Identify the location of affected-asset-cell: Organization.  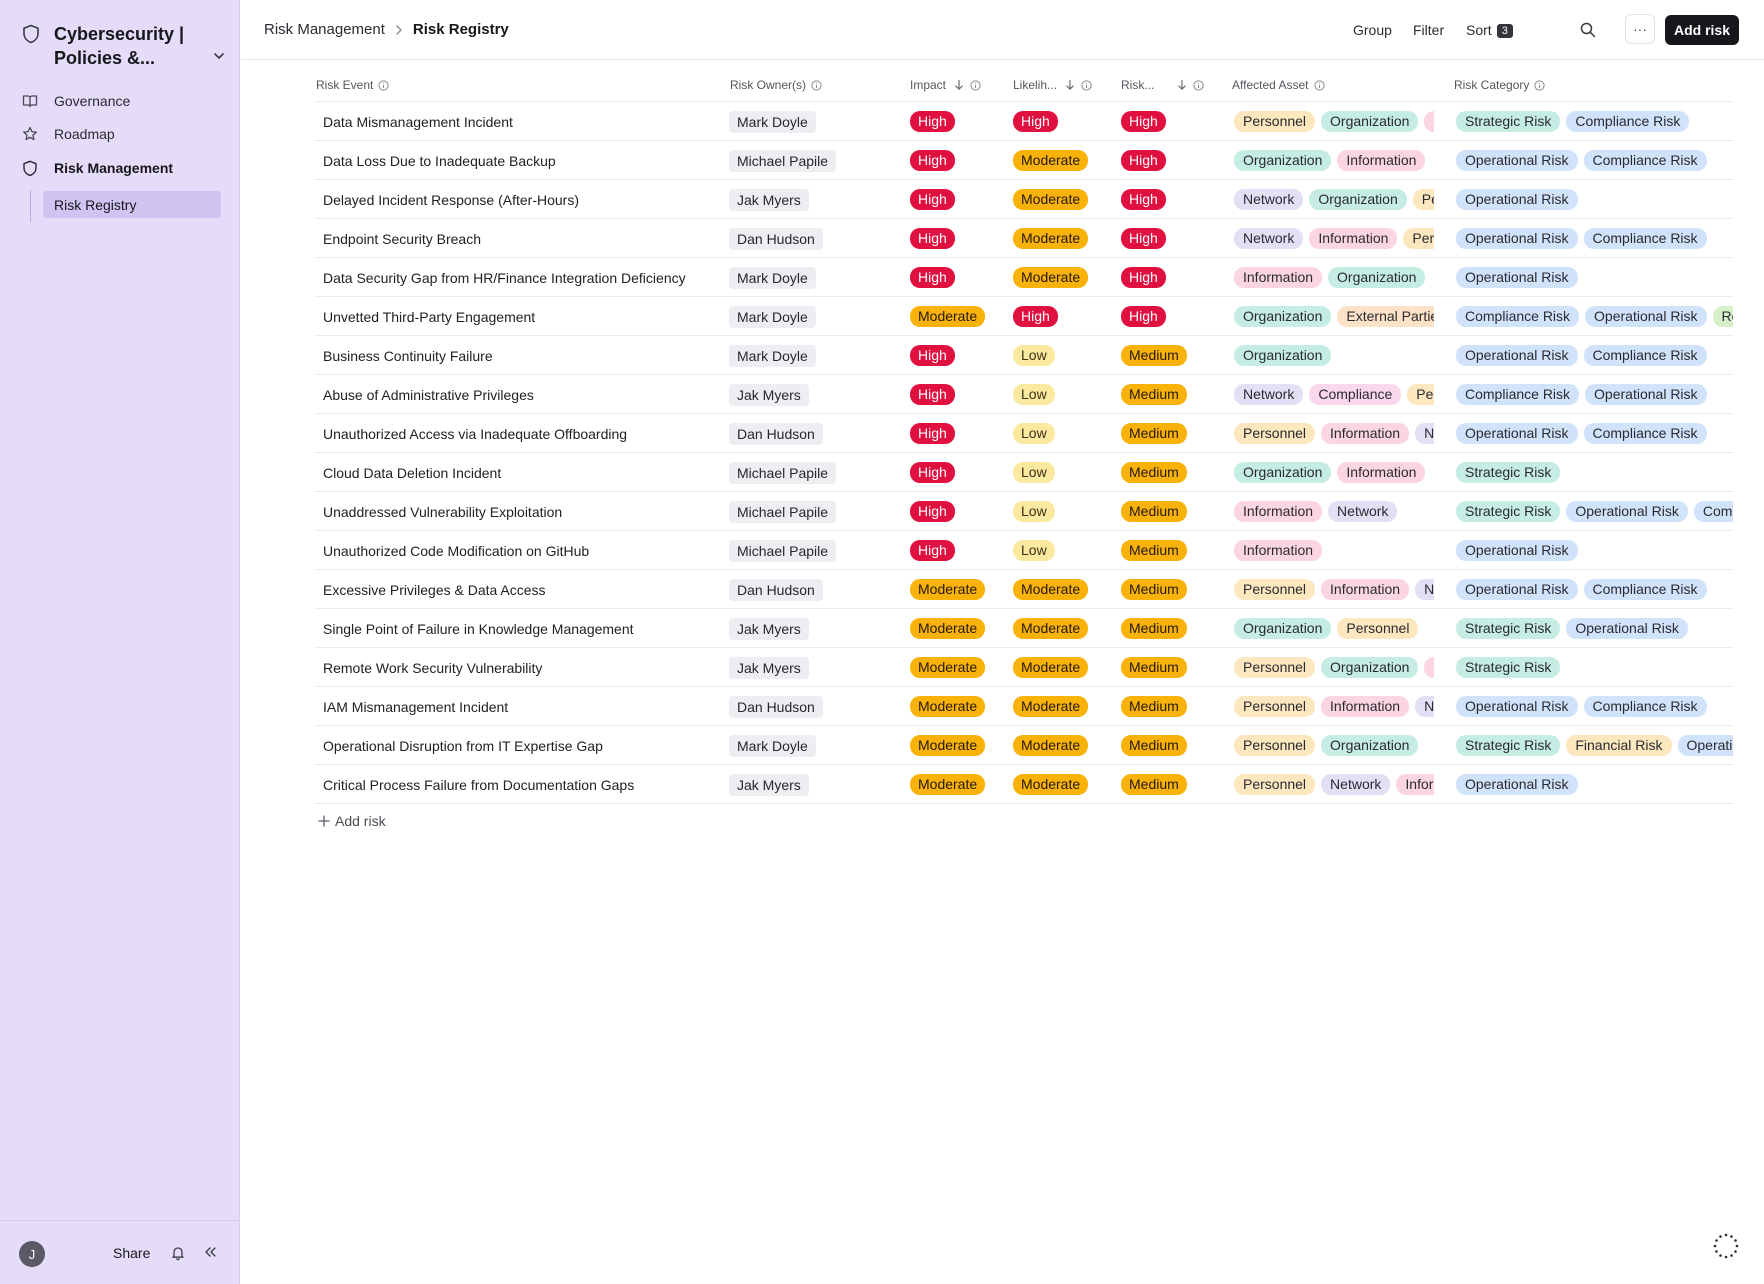
(1334, 355).